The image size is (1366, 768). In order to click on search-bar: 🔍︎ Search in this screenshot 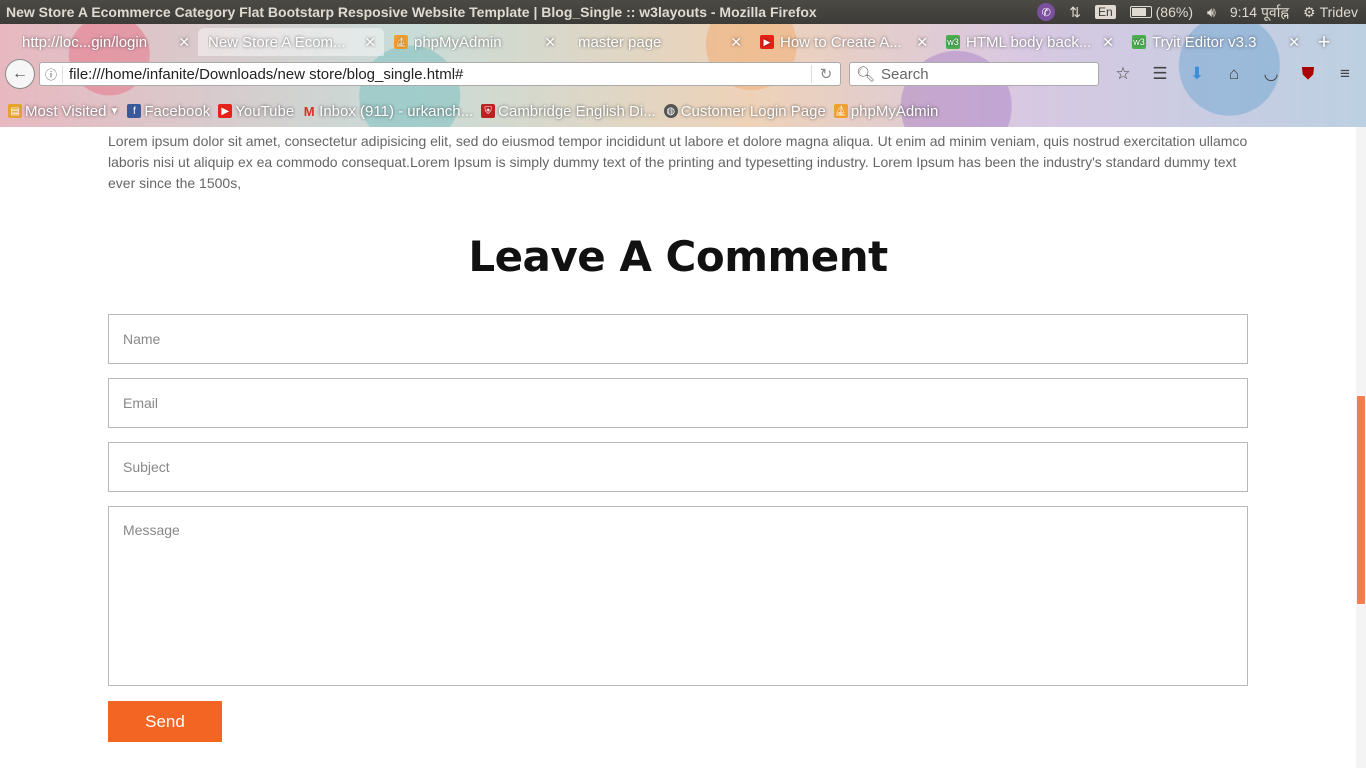, I will do `click(974, 74)`.